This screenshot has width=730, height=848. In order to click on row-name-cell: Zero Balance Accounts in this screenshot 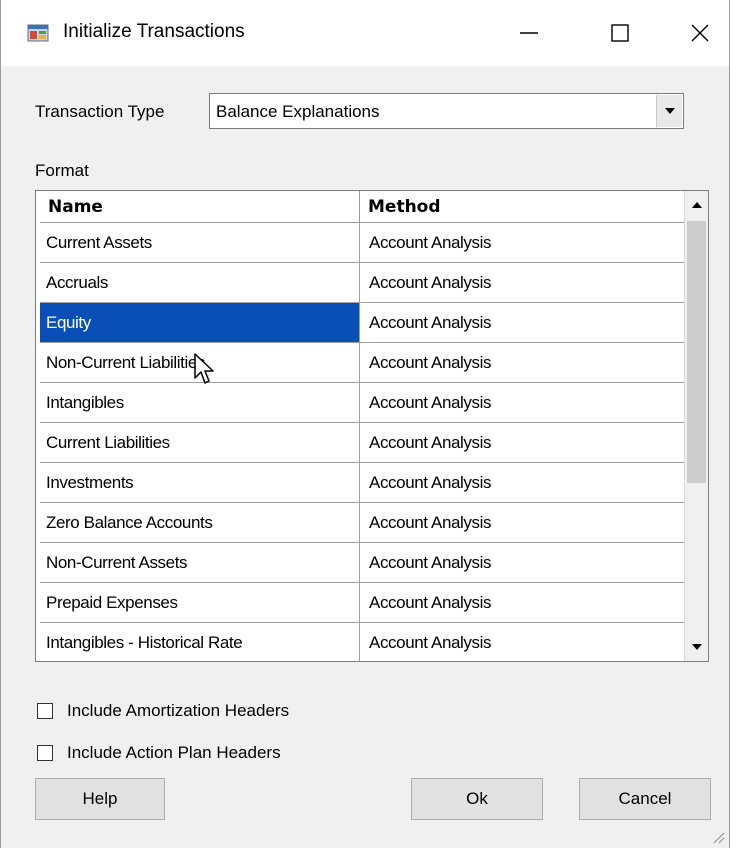, I will do `click(200, 522)`.